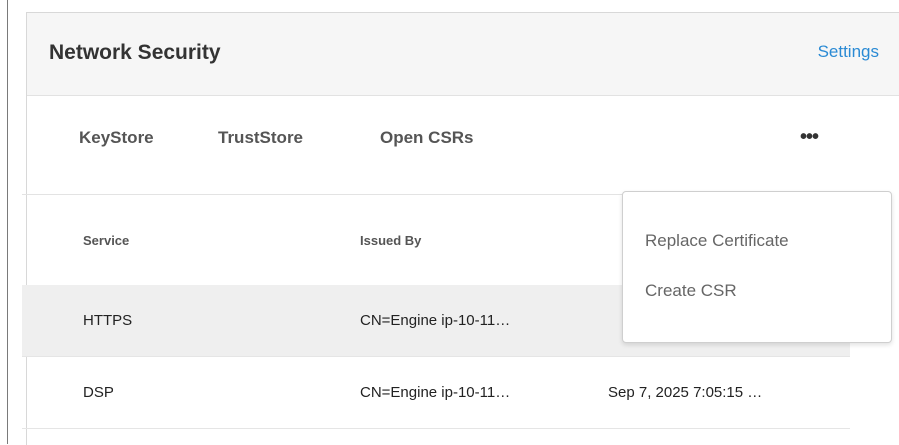 The height and width of the screenshot is (445, 899). What do you see at coordinates (98, 392) in the screenshot?
I see `cell-service: DSP` at bounding box center [98, 392].